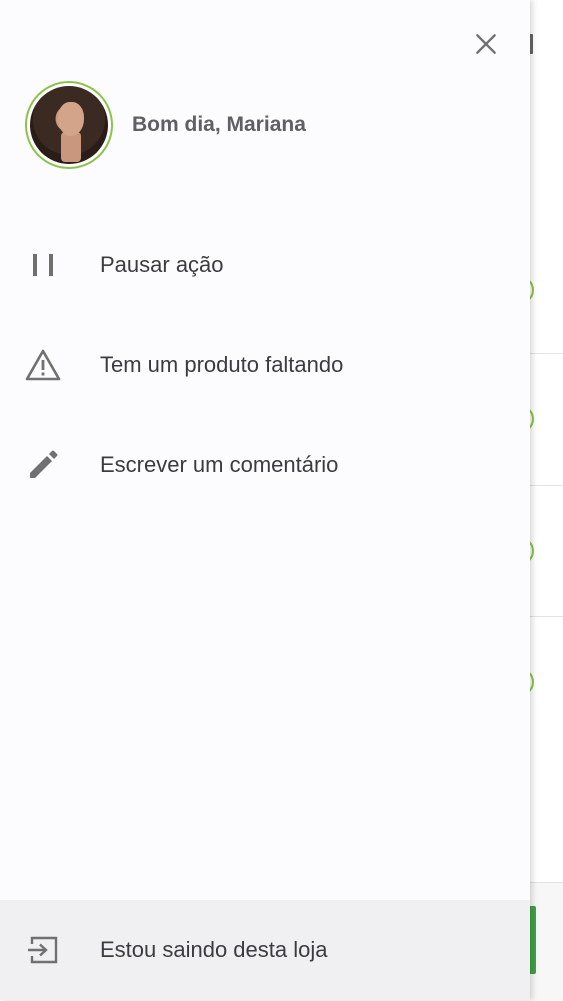 The image size is (563, 1001). Describe the element at coordinates (43, 365) in the screenshot. I see `warning-icon` at that location.